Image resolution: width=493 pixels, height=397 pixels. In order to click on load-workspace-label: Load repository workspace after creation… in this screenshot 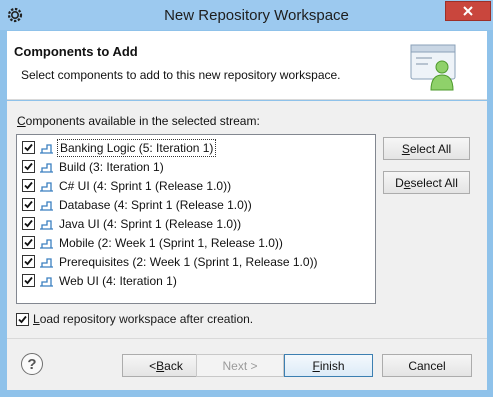, I will do `click(143, 319)`.